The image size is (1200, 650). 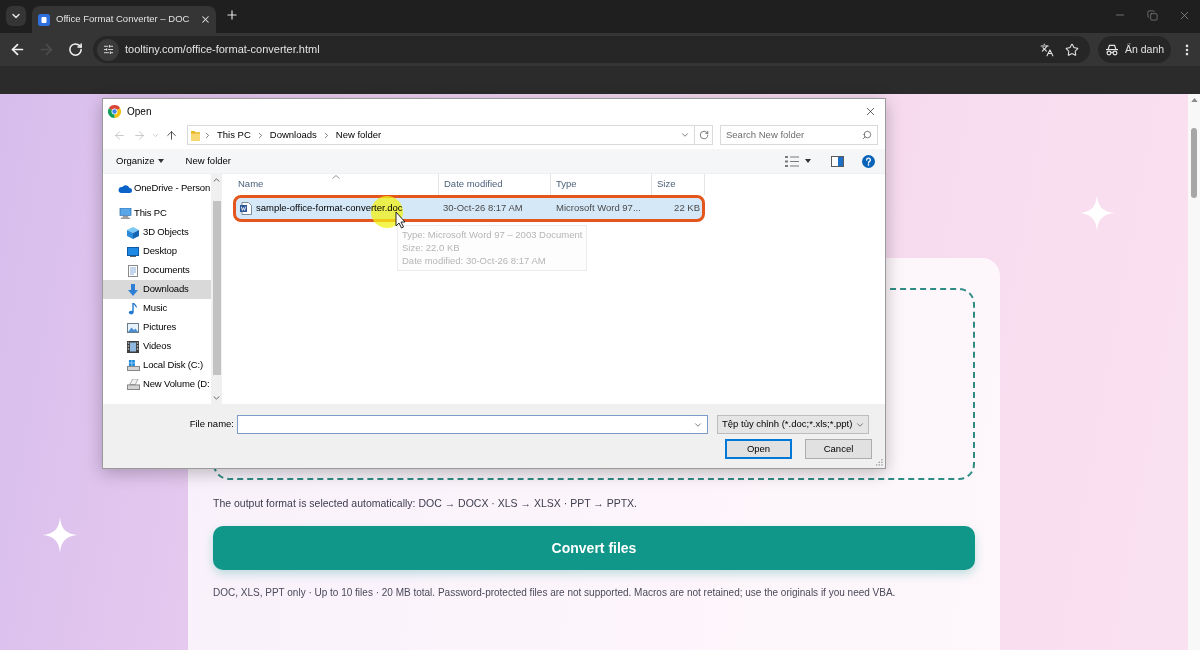 What do you see at coordinates (336, 177) in the screenshot?
I see `sort-caret-icon` at bounding box center [336, 177].